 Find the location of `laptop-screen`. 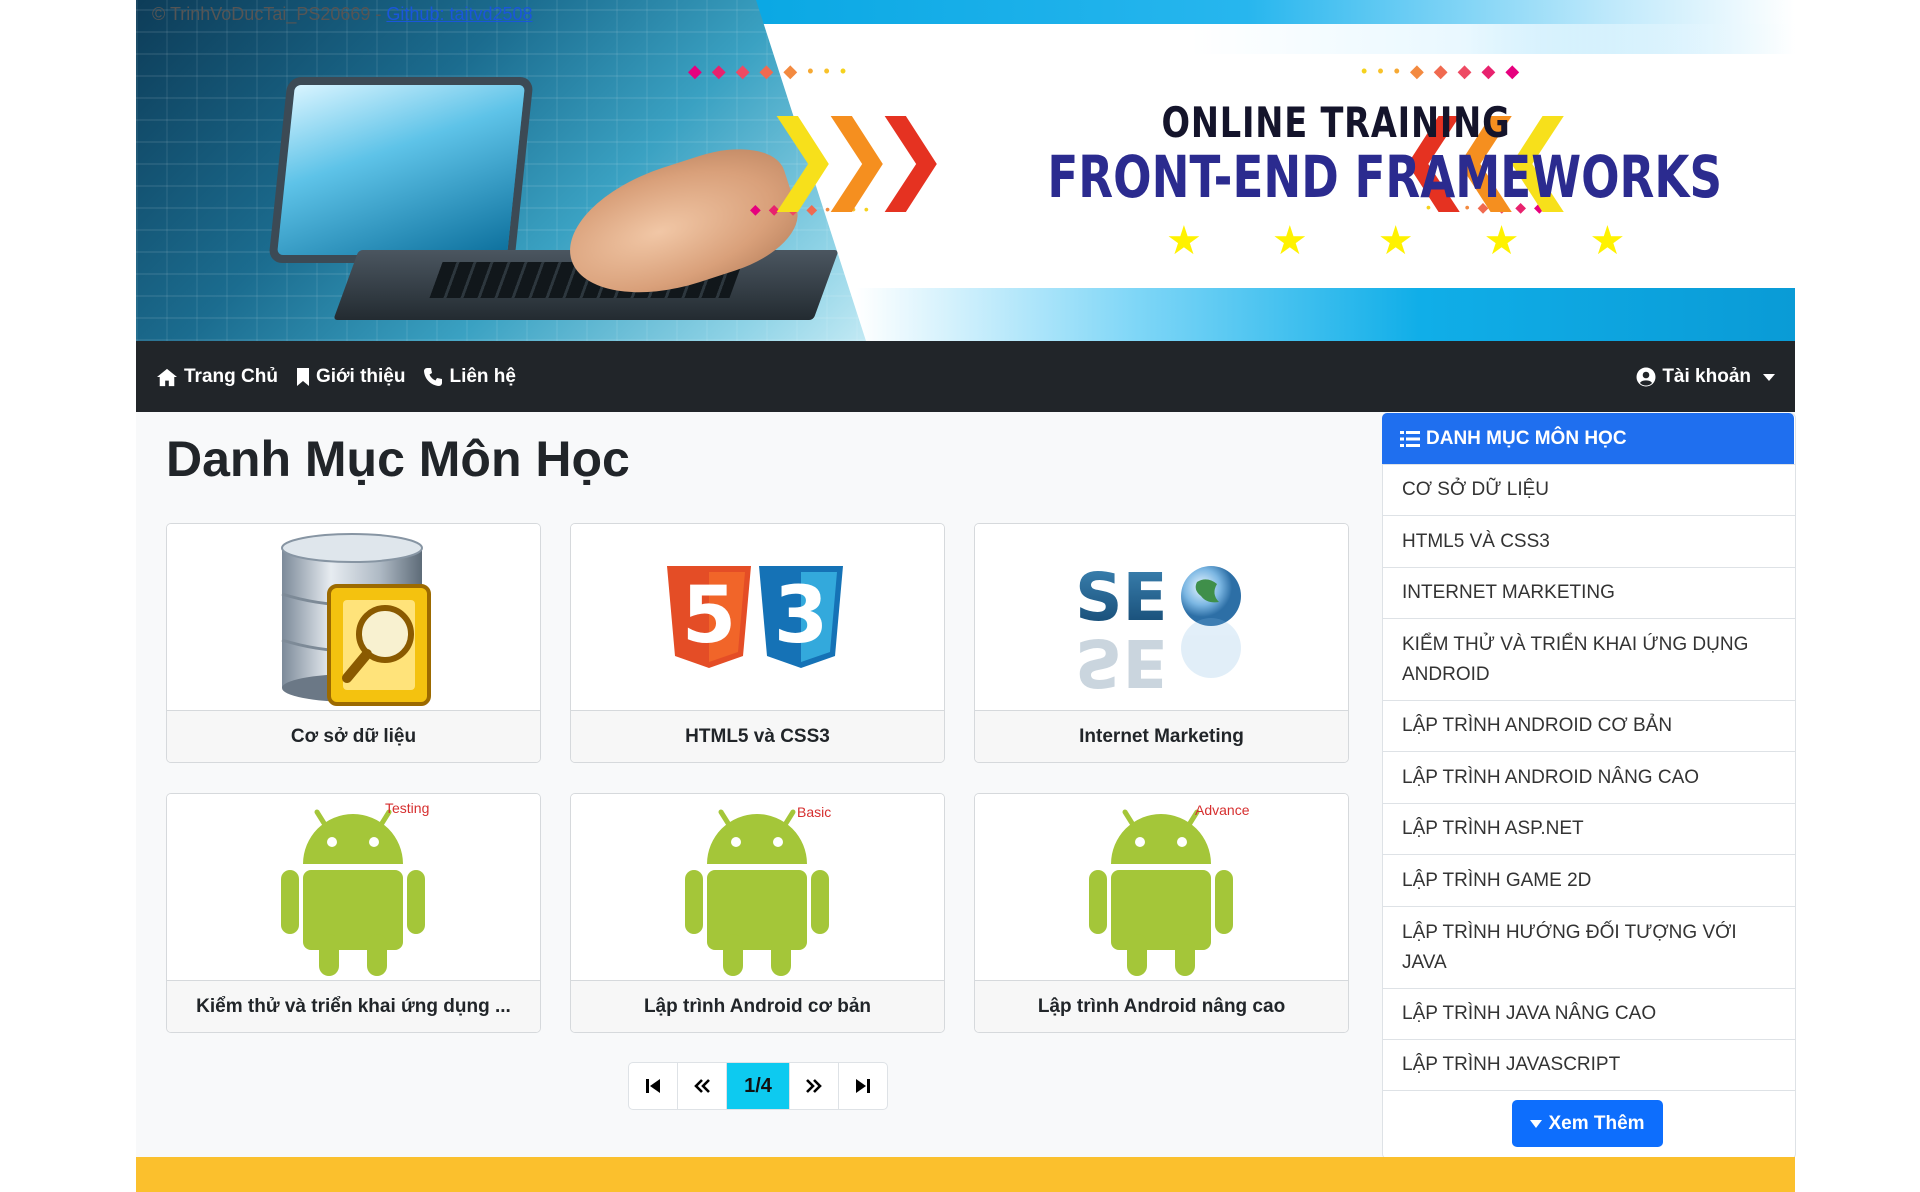

laptop-screen is located at coordinates (401, 170).